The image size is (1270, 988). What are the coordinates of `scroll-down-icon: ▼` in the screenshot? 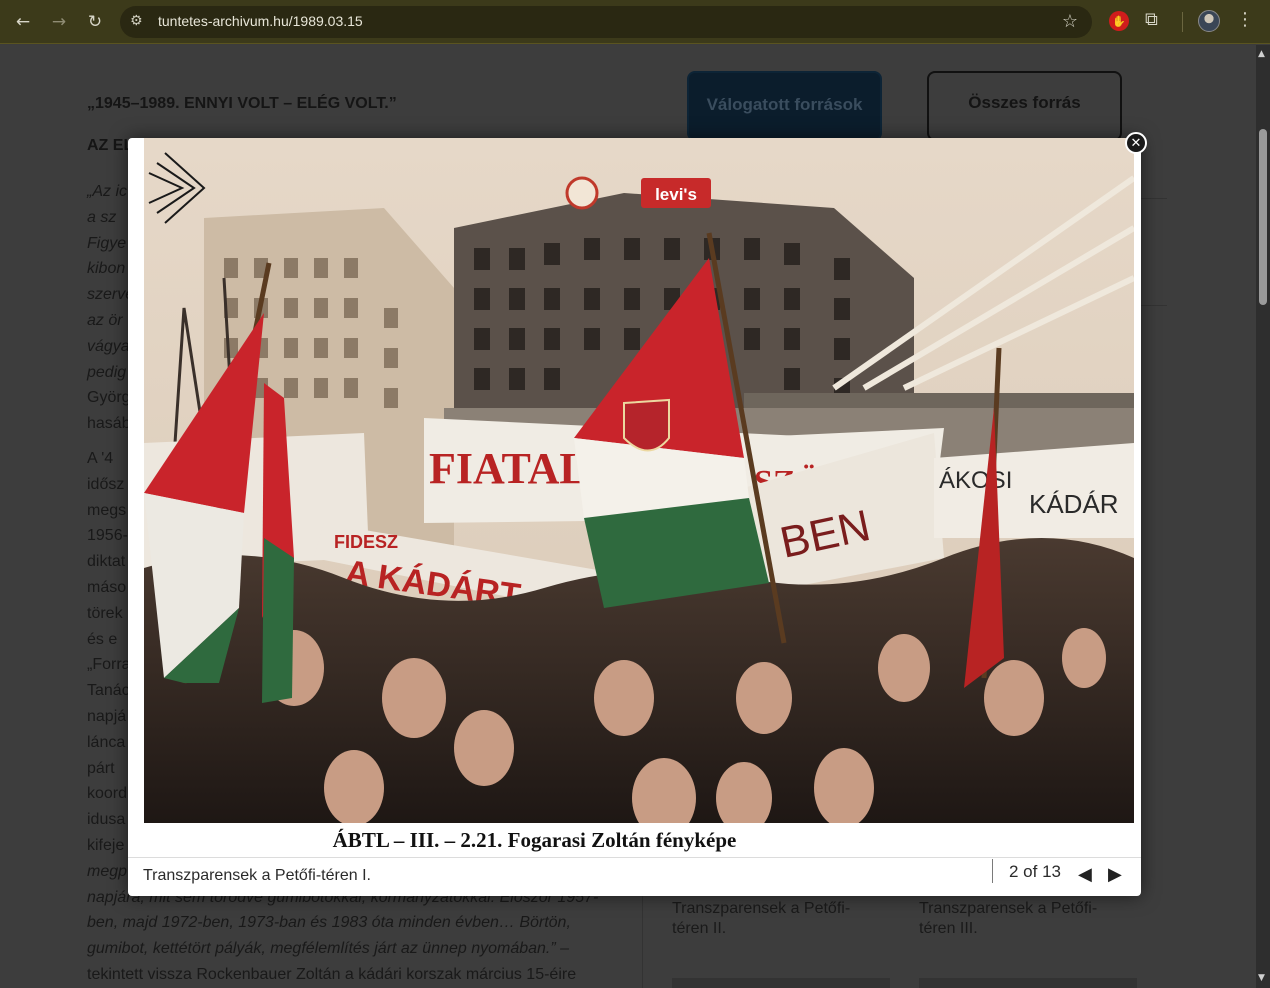 It's located at (1261, 978).